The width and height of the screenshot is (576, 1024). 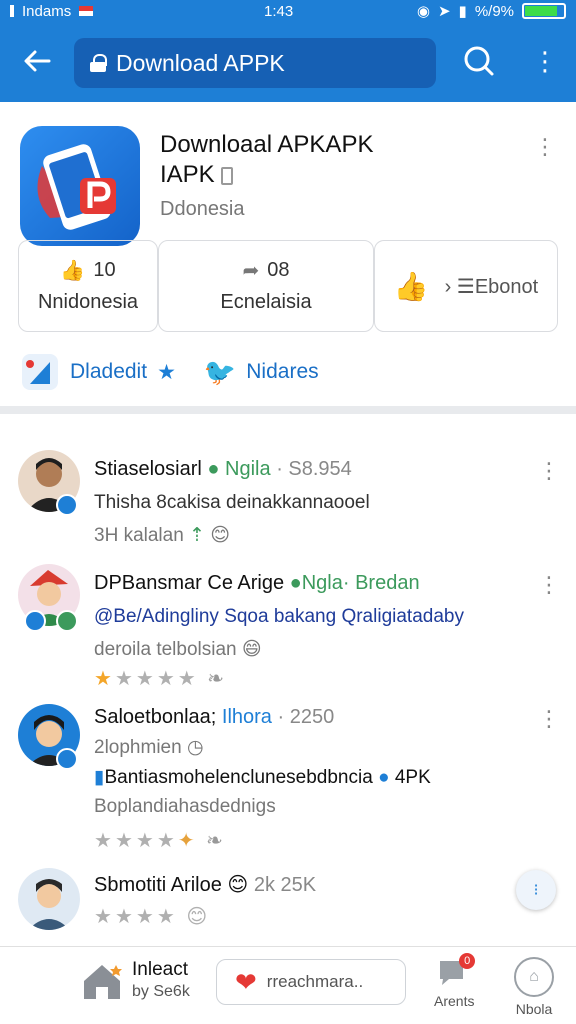 I want to click on app-title-line2-text: IAPK, so click(x=187, y=174).